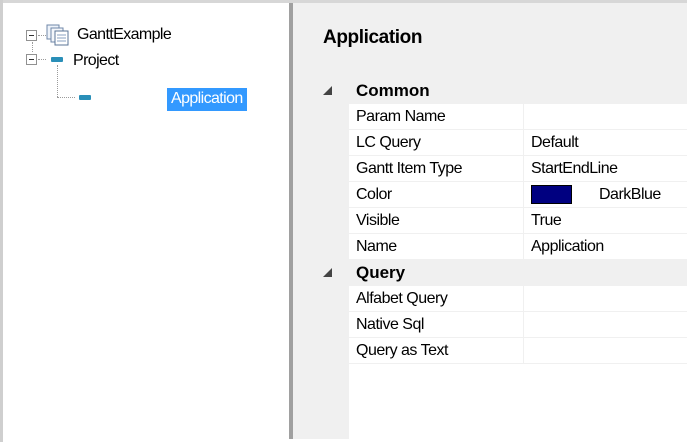  I want to click on property-row: Param Name, so click(490, 117).